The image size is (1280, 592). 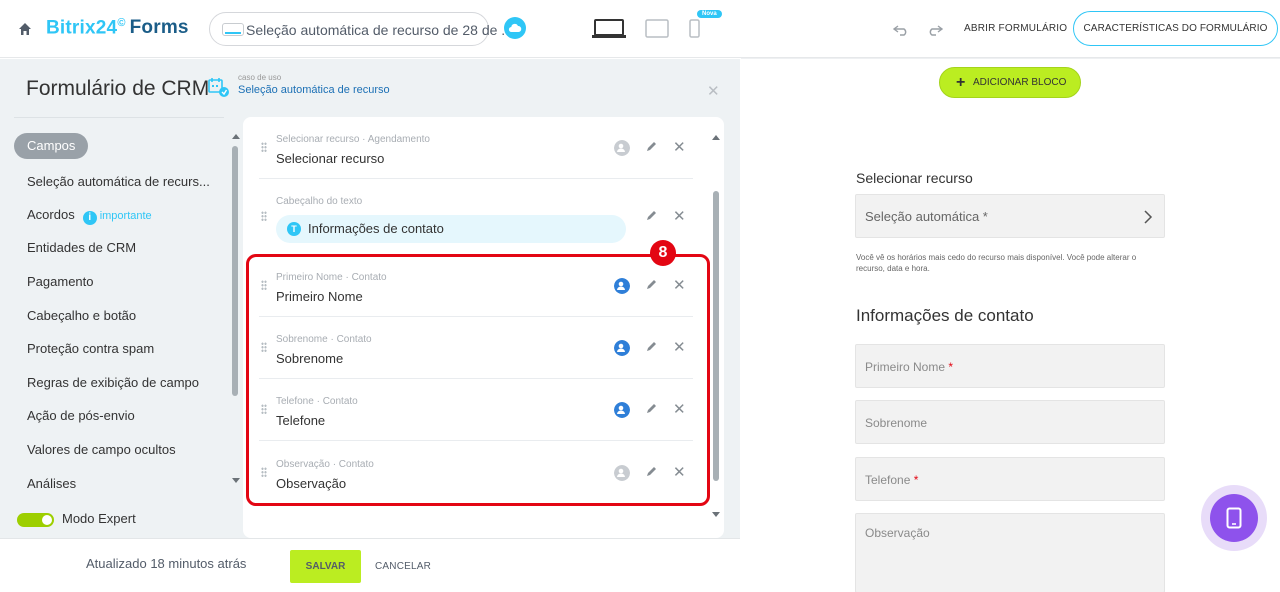 I want to click on chevron-right-icon, so click(x=1148, y=217).